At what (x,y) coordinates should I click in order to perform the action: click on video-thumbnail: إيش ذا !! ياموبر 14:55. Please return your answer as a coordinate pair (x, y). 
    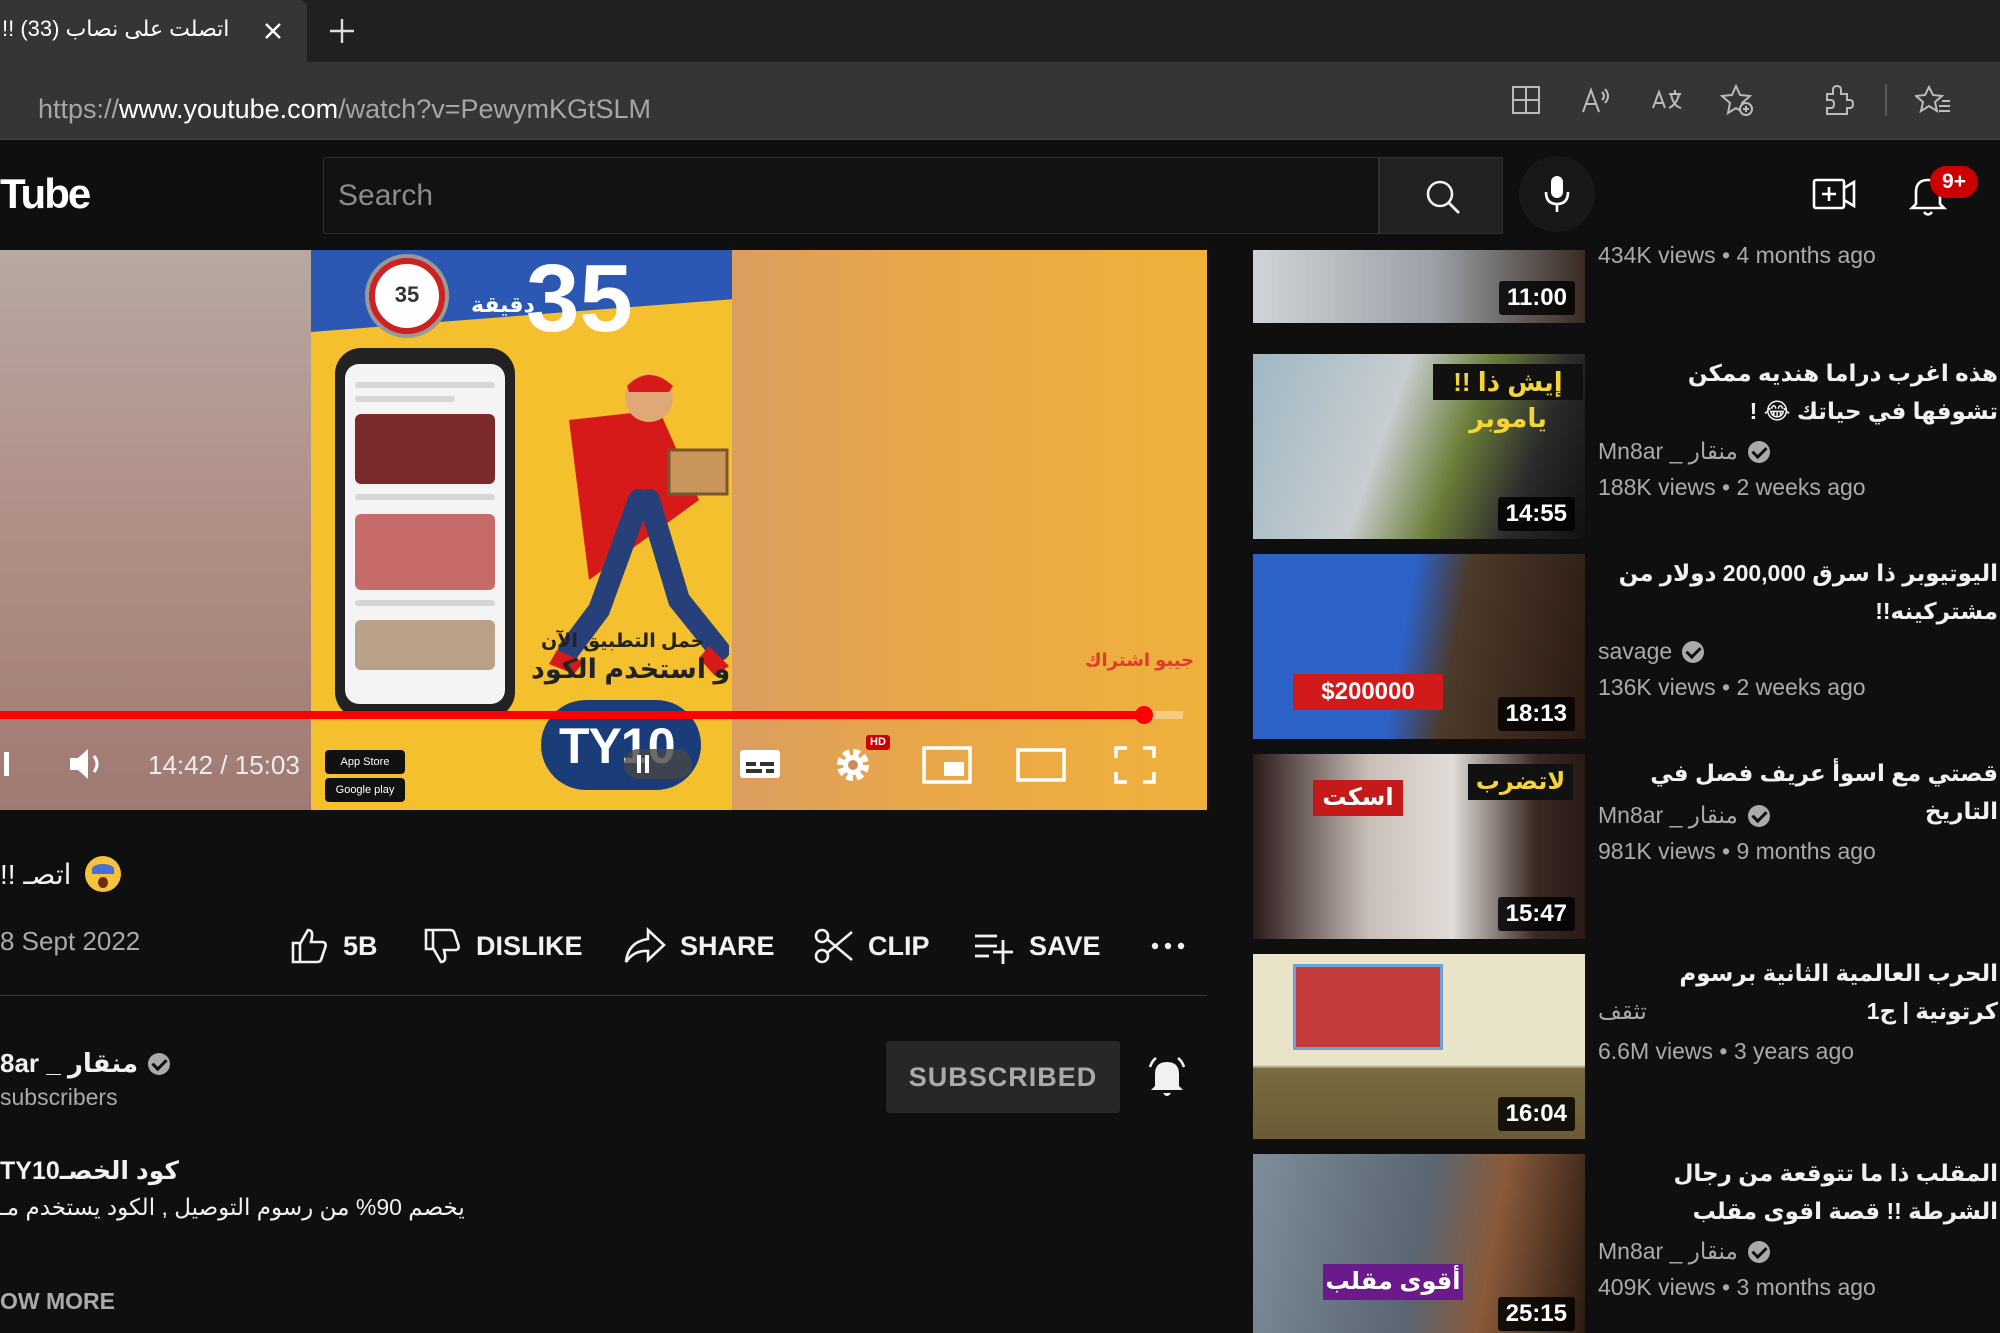
    Looking at the image, I should click on (1419, 446).